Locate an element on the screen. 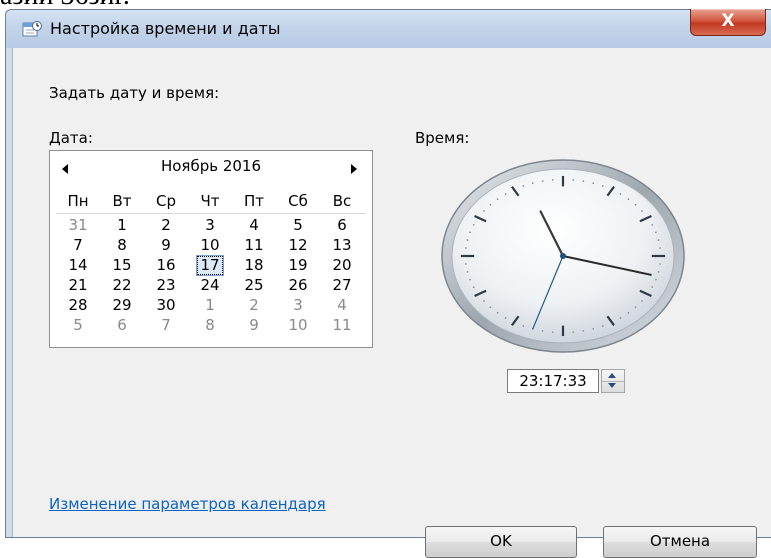 This screenshot has height=558, width=771. calendar-day: 24 is located at coordinates (210, 285).